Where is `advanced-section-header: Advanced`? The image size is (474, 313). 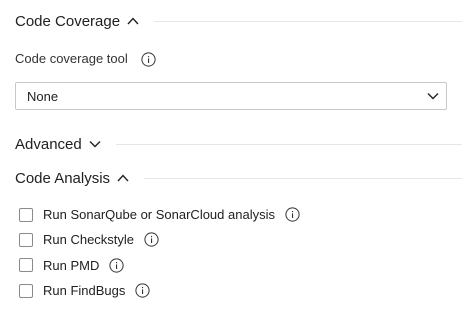 advanced-section-header: Advanced is located at coordinates (238, 144).